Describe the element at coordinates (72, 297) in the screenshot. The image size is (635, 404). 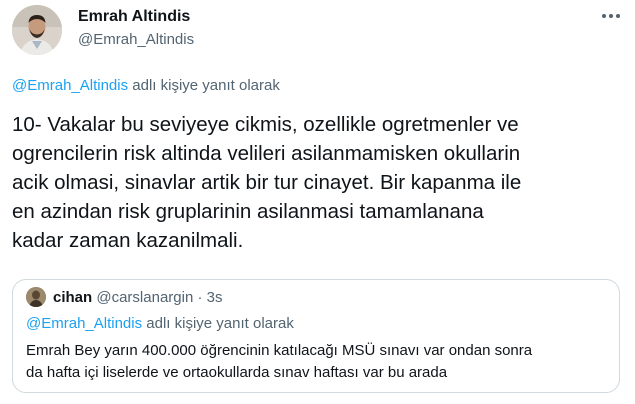
I see `quoted-author-name: cihan` at that location.